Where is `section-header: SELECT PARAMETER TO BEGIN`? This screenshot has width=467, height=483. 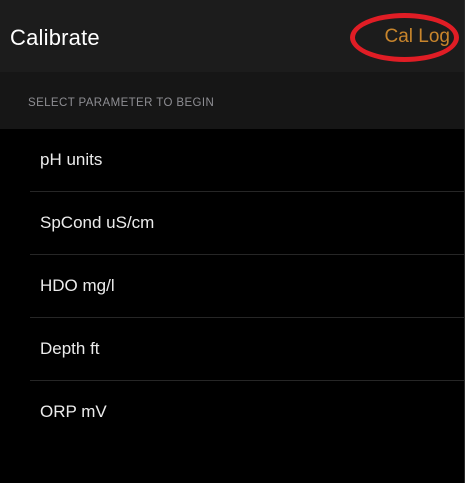
section-header: SELECT PARAMETER TO BEGIN is located at coordinates (232, 100).